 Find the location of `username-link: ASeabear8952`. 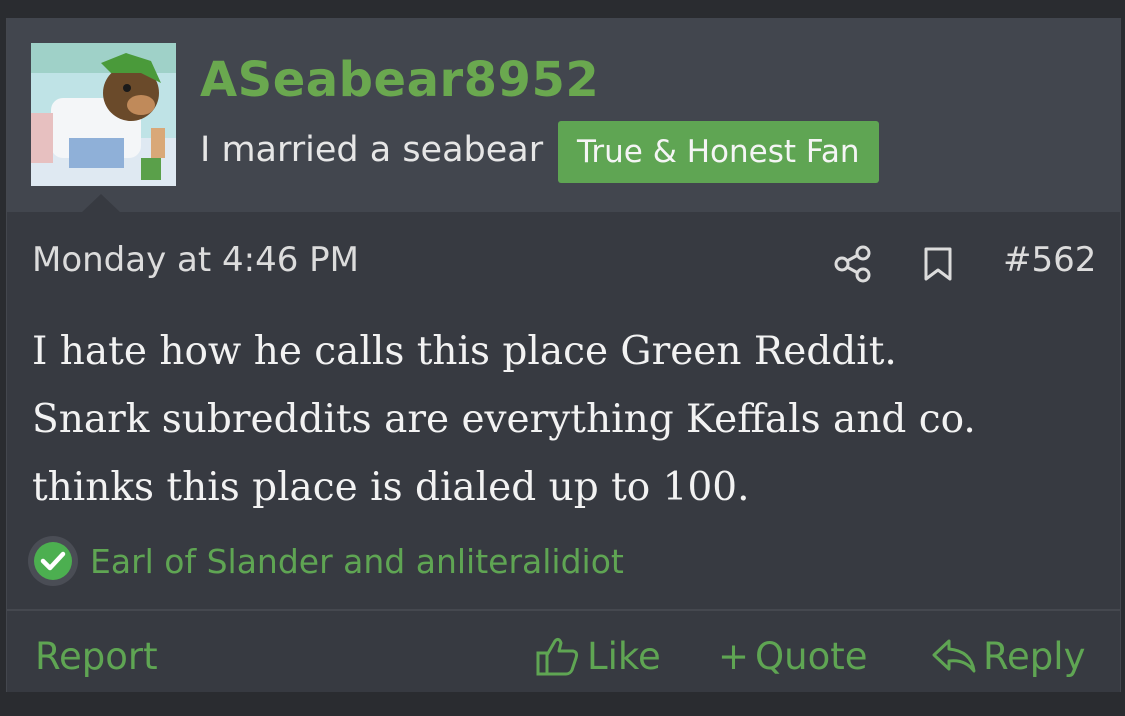

username-link: ASeabear8952 is located at coordinates (399, 80).